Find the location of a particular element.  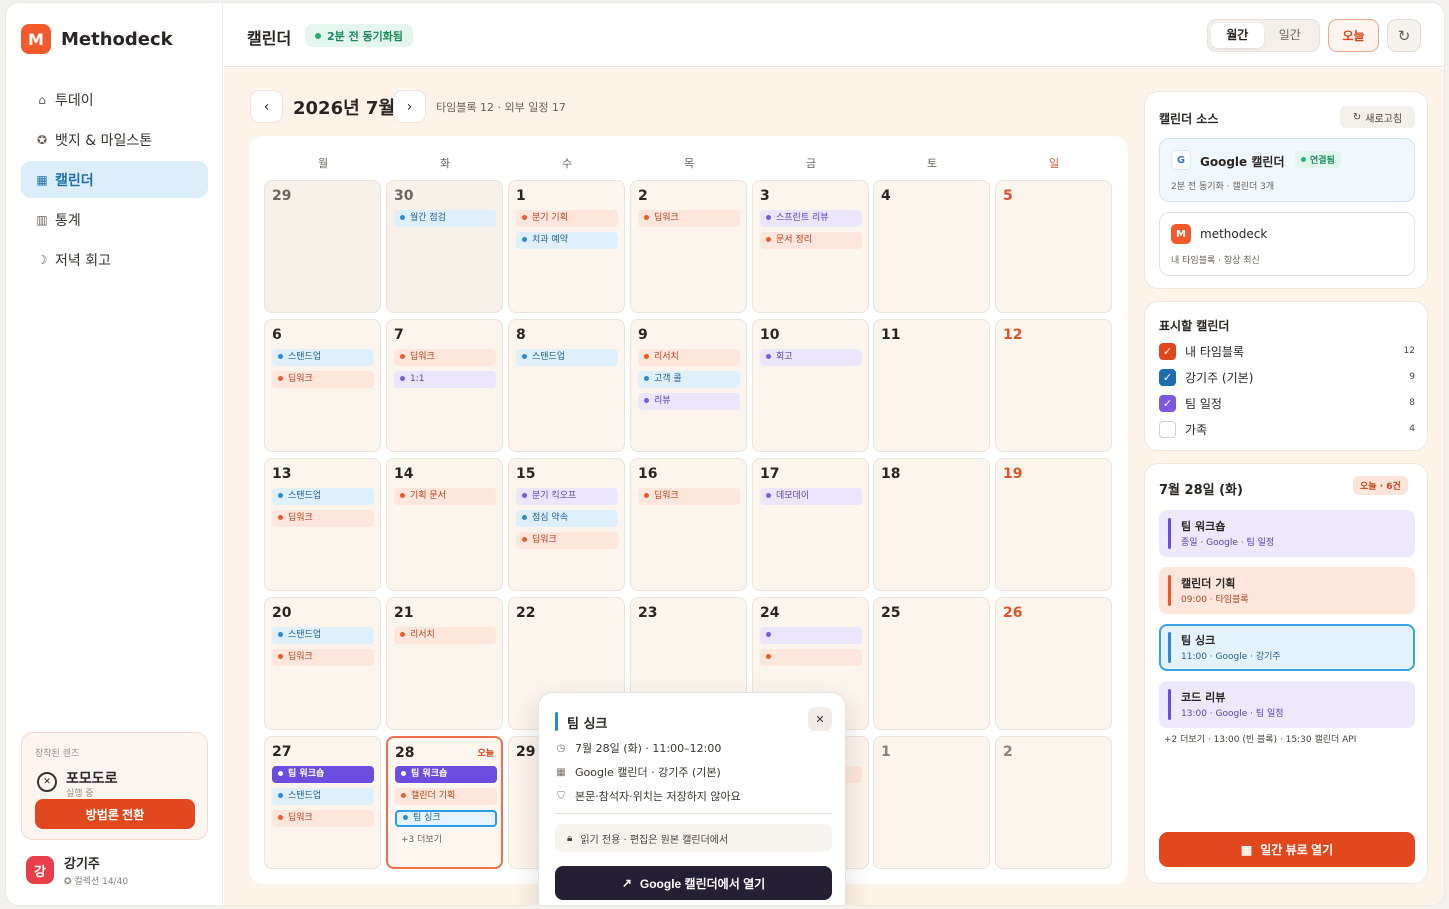

agenda-item: 캘린더 기획 09:00 · 타임블록 is located at coordinates (1287, 590).